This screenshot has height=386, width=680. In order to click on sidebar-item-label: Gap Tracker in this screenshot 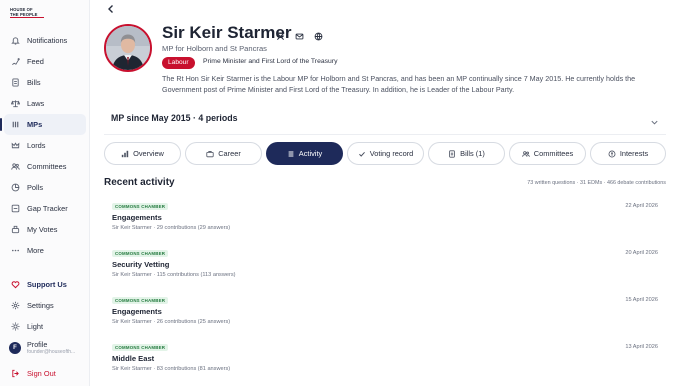, I will do `click(47, 208)`.